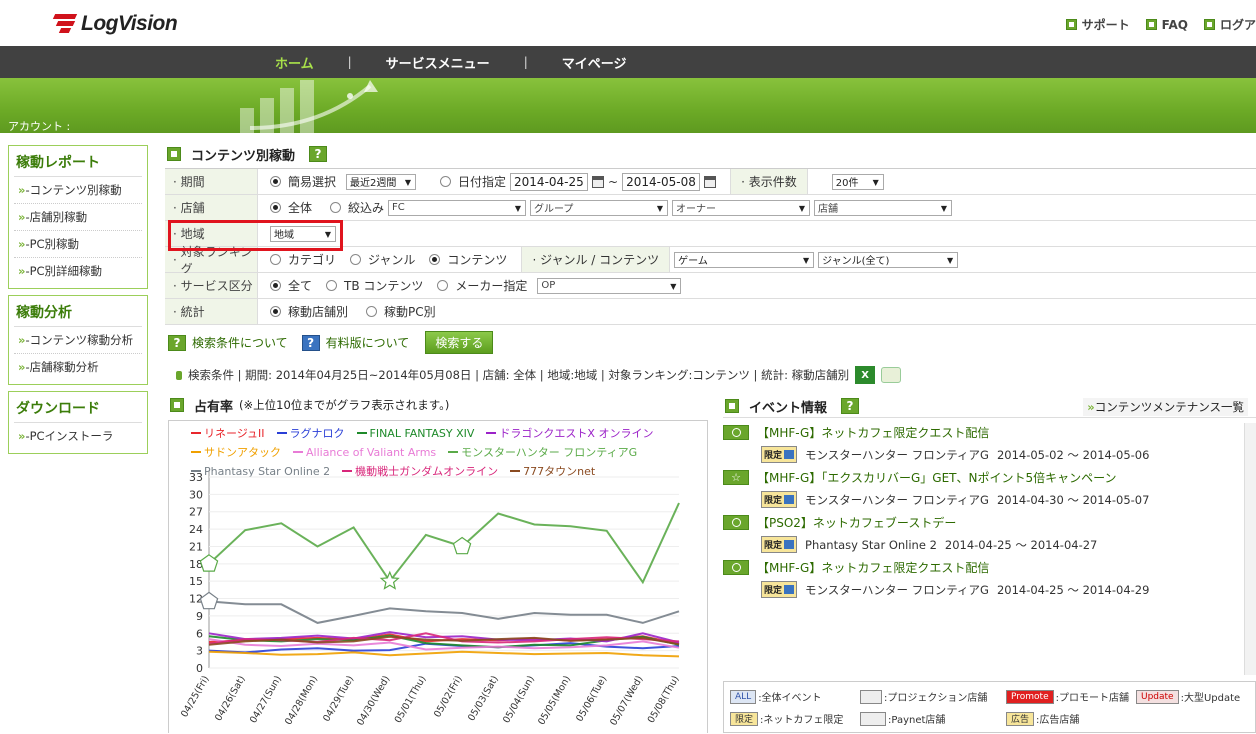 Image resolution: width=1256 pixels, height=734 pixels. Describe the element at coordinates (240, 342) in the screenshot. I see `search-conditions-link: 検索条件について` at that location.